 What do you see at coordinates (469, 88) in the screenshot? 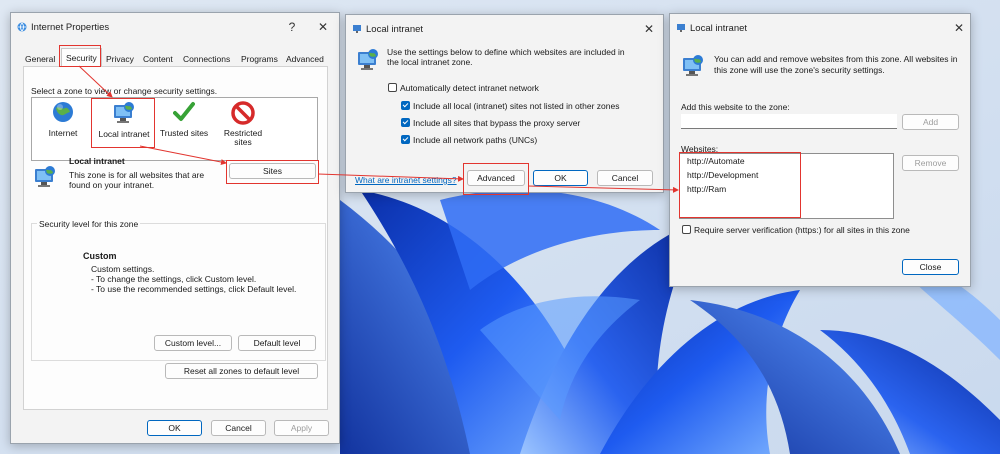
I see `auto-detect-label: Automatically detect intranet network` at bounding box center [469, 88].